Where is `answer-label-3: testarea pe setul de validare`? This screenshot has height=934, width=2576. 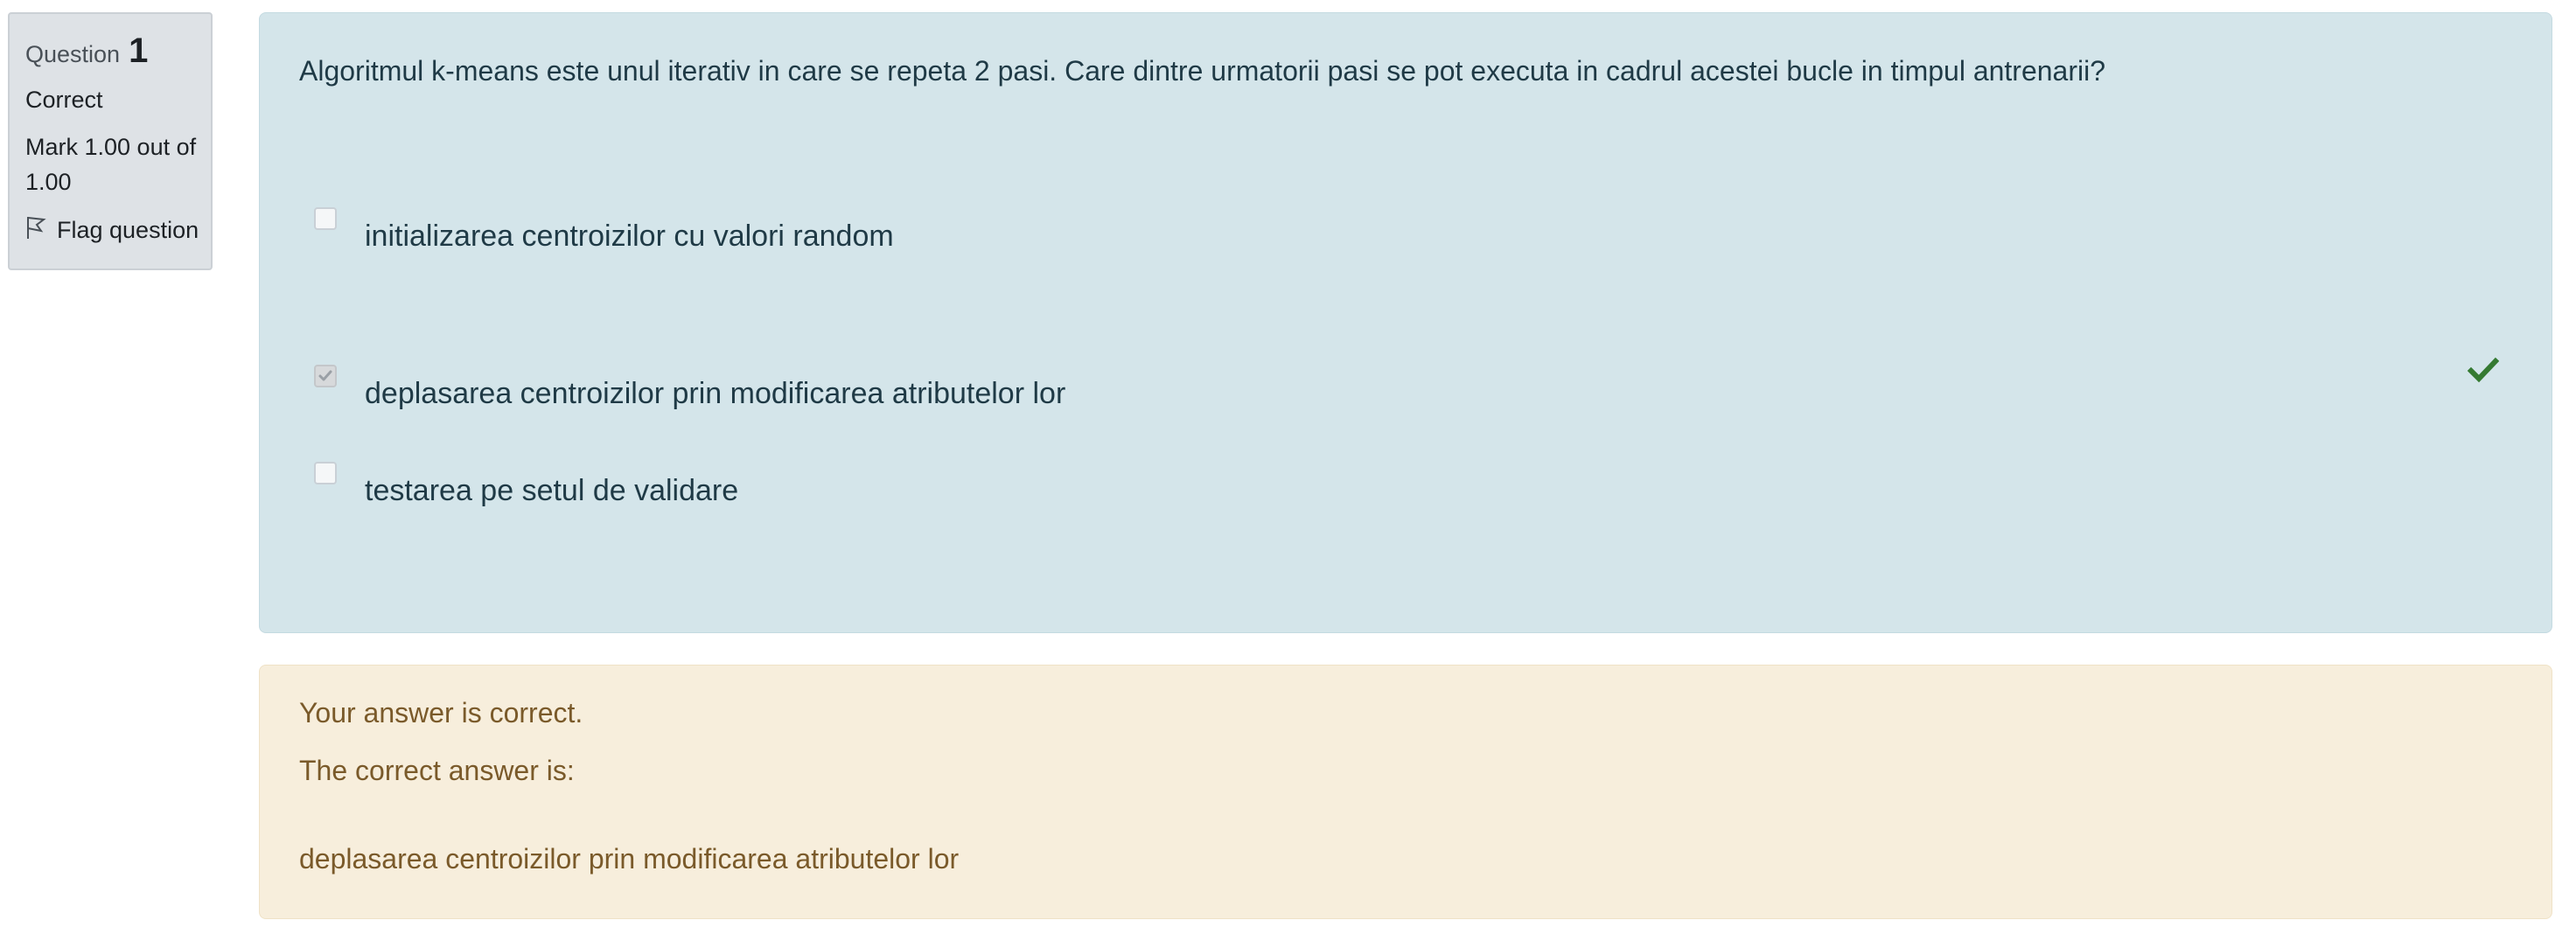 answer-label-3: testarea pe setul de validare is located at coordinates (552, 490).